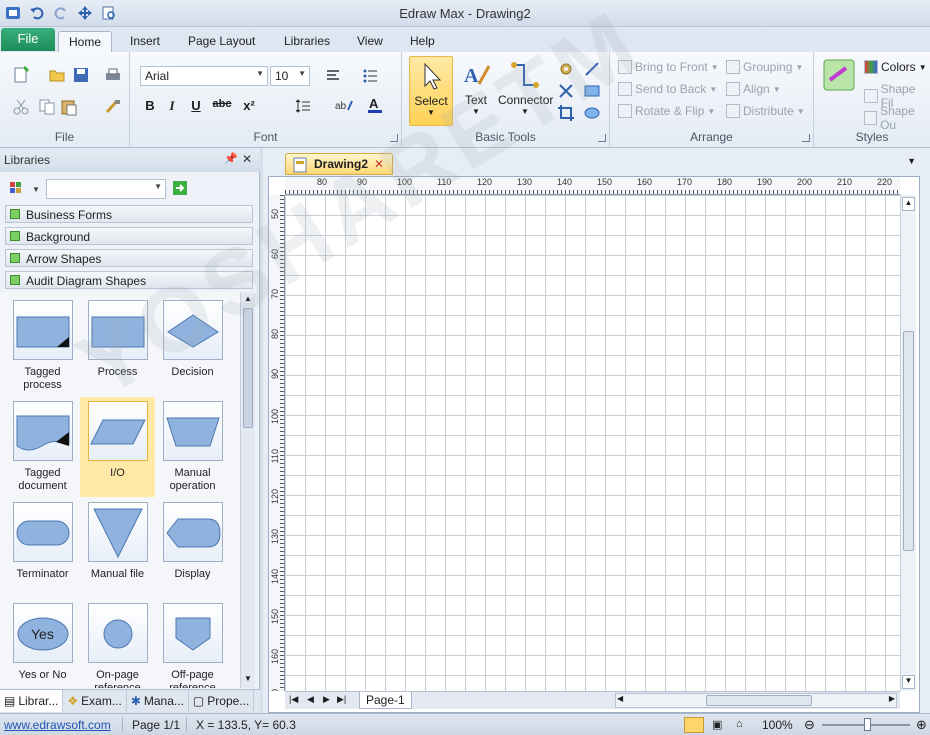  I want to click on canvas-scroll-thumb, so click(908, 441).